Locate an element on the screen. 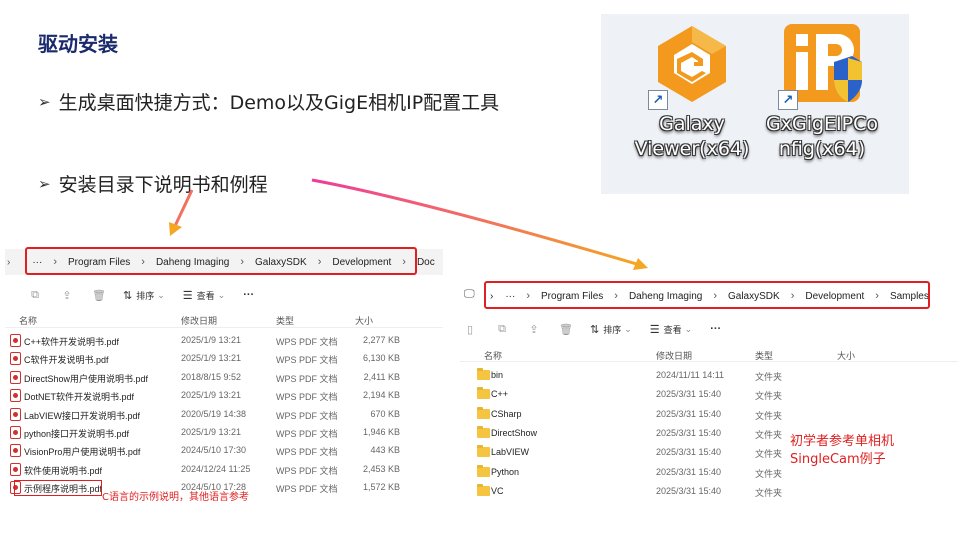 This screenshot has width=963, height=534. folder-name: LabVIEW is located at coordinates (510, 452).